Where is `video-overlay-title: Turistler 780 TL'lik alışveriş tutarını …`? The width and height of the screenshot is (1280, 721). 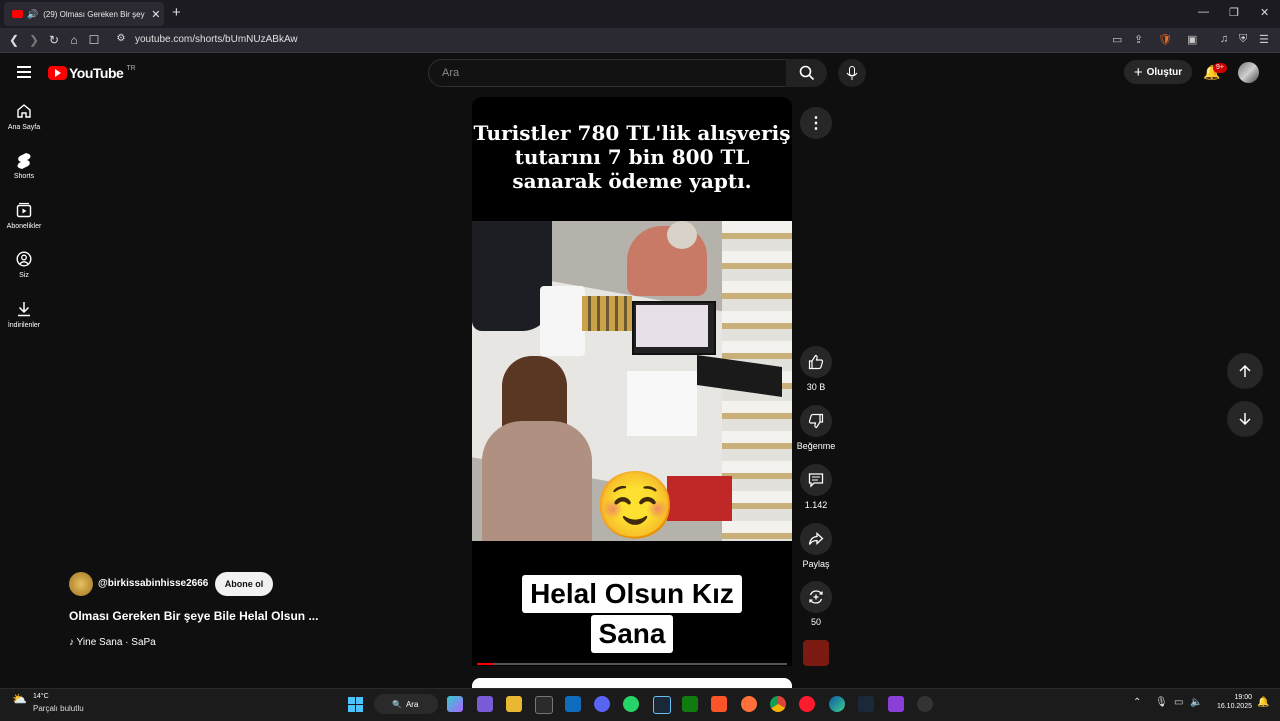
video-overlay-title: Turistler 780 TL'lik alışveriş tutarını … is located at coordinates (632, 157).